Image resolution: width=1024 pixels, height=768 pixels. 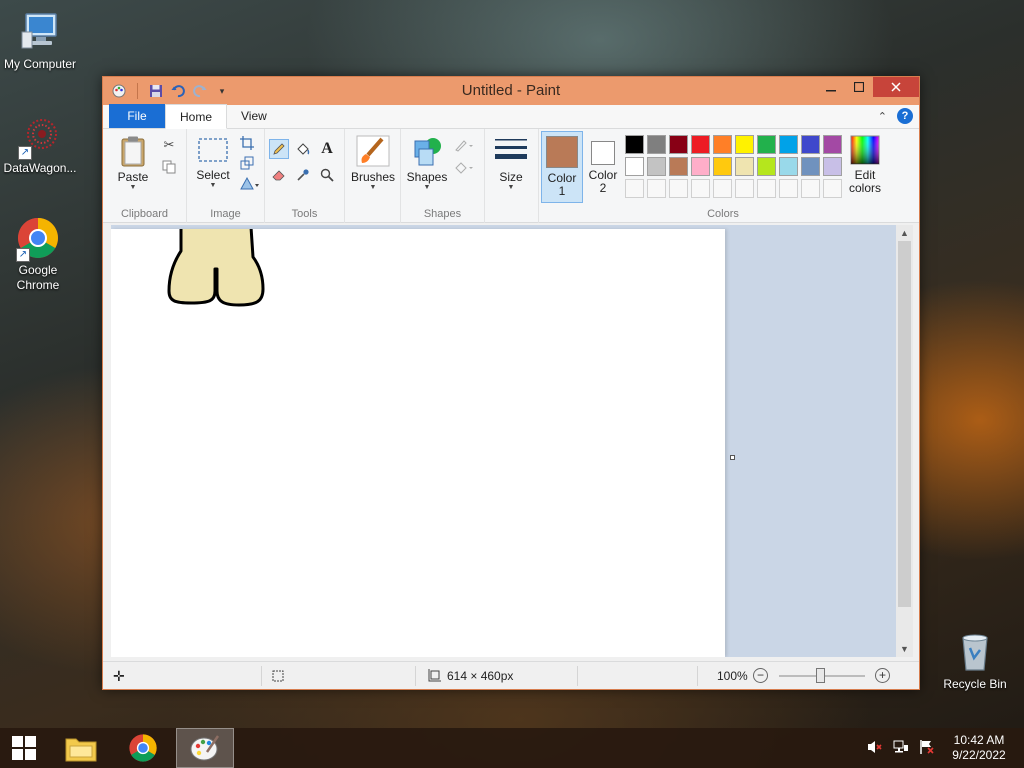 I want to click on shapes-button: Shapes ▼, so click(x=427, y=163).